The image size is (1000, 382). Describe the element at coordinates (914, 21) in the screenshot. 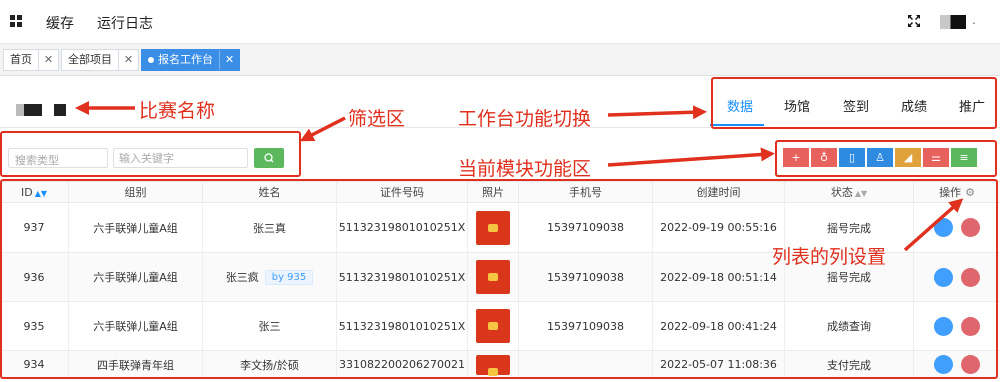

I see `fullscreen-icon` at that location.